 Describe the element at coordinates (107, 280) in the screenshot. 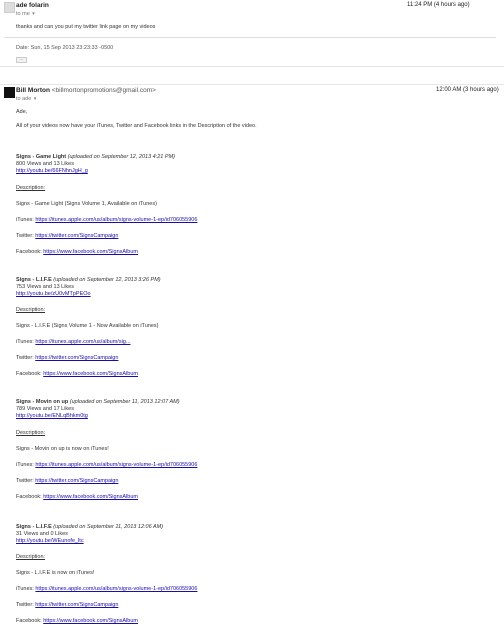

I see `video-upload-date: (uploaded on September 12, 2013 3:26 PM)` at that location.